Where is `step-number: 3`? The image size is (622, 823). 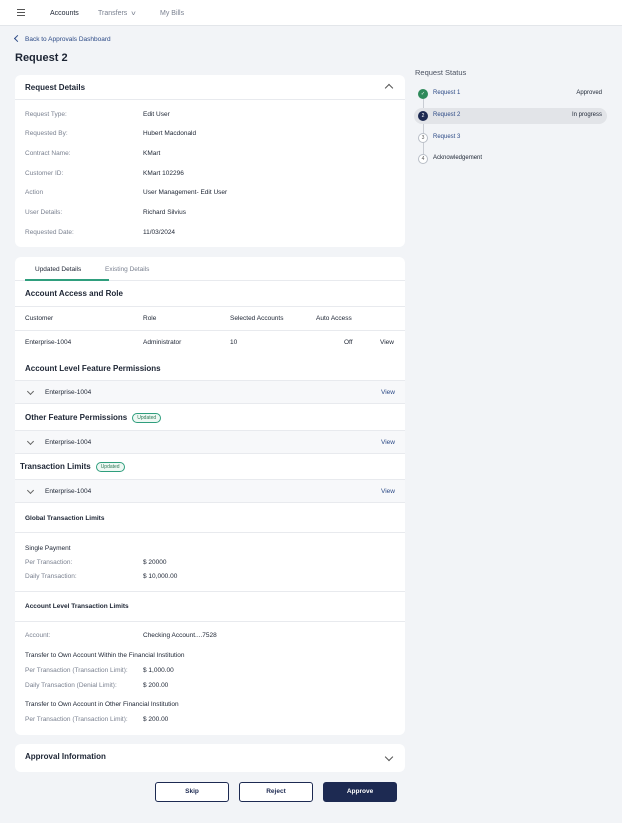
step-number: 3 is located at coordinates (423, 138).